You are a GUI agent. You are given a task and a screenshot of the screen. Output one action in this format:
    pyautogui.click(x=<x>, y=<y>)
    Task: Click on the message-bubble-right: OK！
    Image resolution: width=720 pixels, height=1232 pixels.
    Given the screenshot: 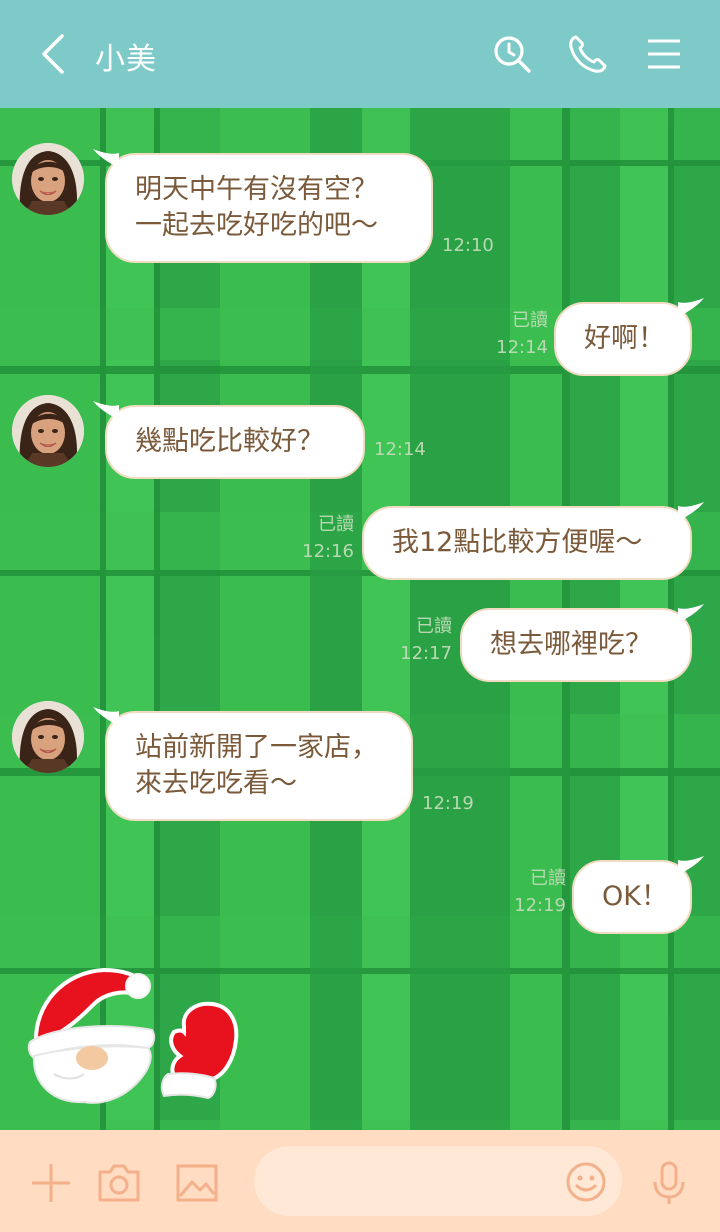 What is the action you would take?
    pyautogui.click(x=638, y=895)
    